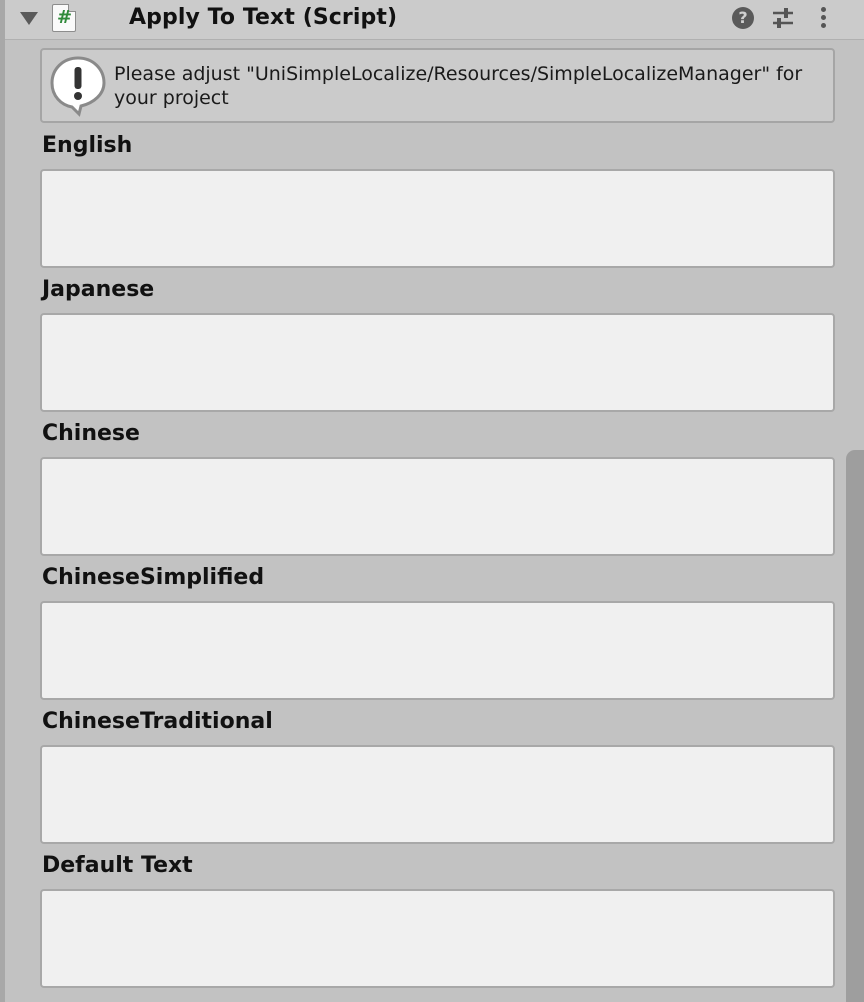 The width and height of the screenshot is (864, 1002). What do you see at coordinates (78, 86) in the screenshot?
I see `warning-icon` at bounding box center [78, 86].